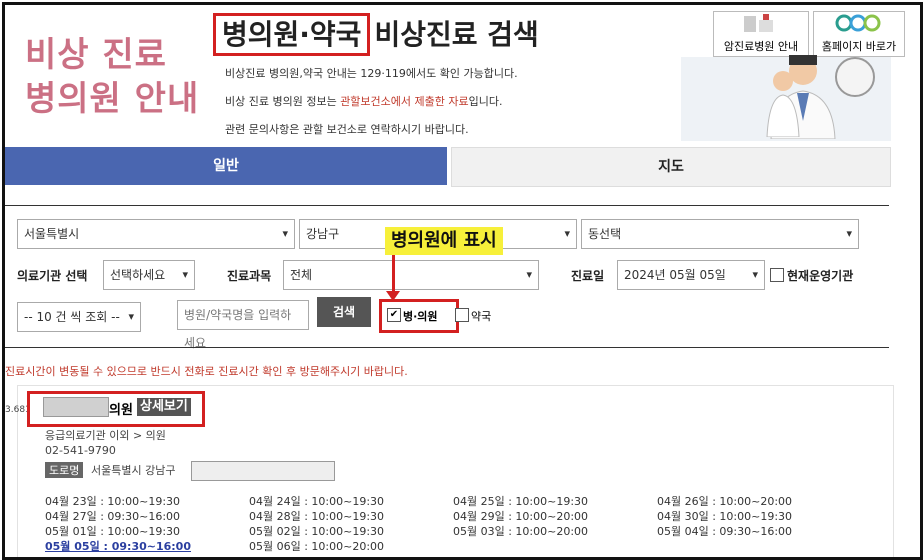  I want to click on clinic-address: 서울특별시 강남구, so click(133, 470).